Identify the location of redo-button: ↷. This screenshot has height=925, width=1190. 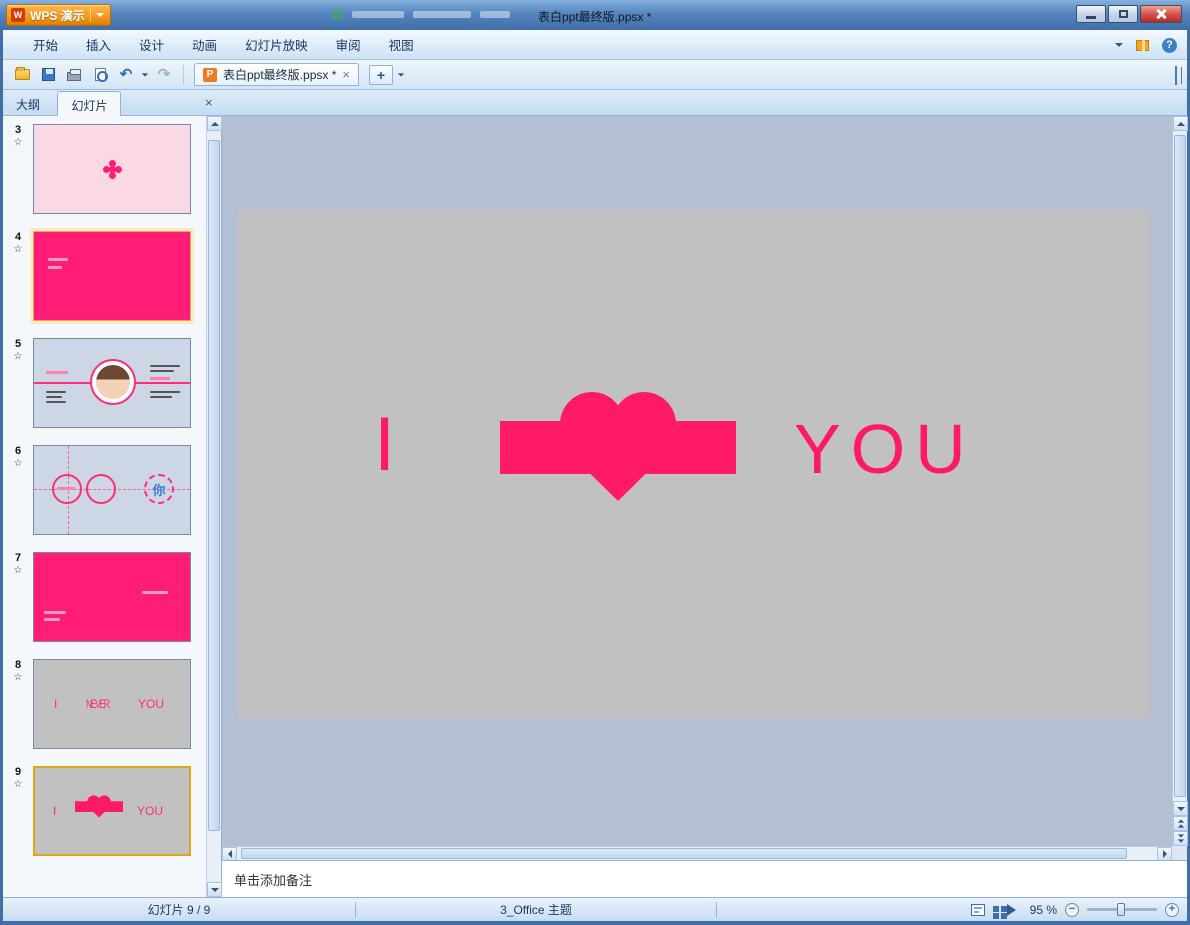
(164, 75).